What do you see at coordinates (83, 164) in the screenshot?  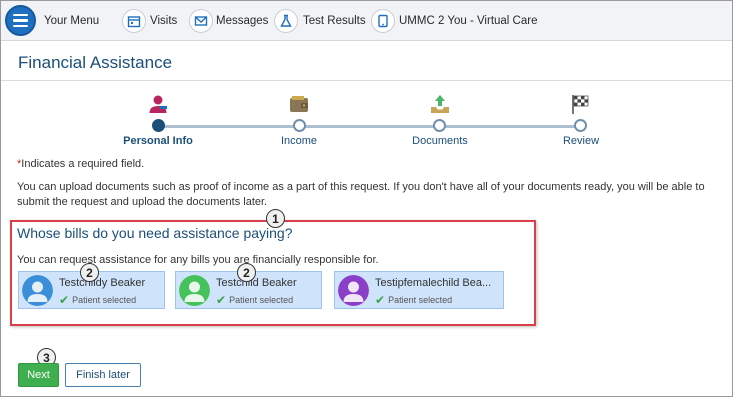 I see `required-field-text: Indicates a required field.` at bounding box center [83, 164].